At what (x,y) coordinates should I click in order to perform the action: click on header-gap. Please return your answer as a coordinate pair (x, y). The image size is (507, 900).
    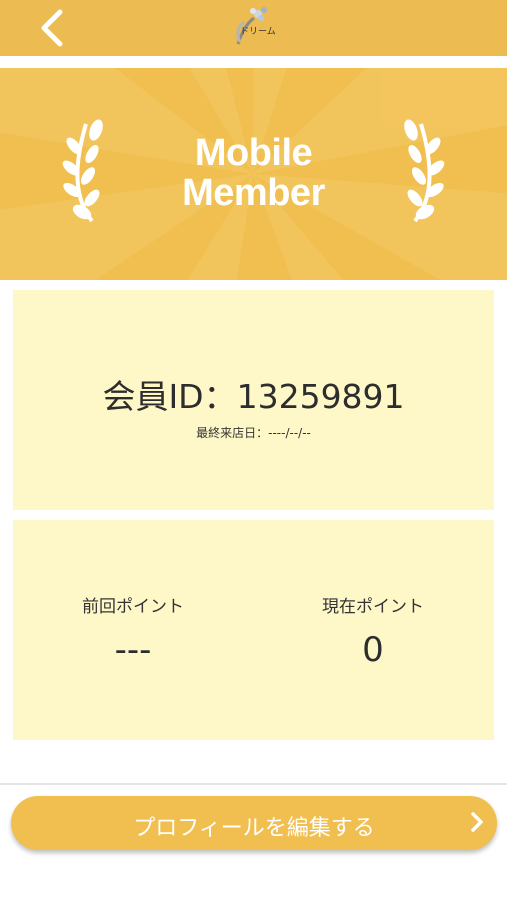
    Looking at the image, I should click on (253, 62).